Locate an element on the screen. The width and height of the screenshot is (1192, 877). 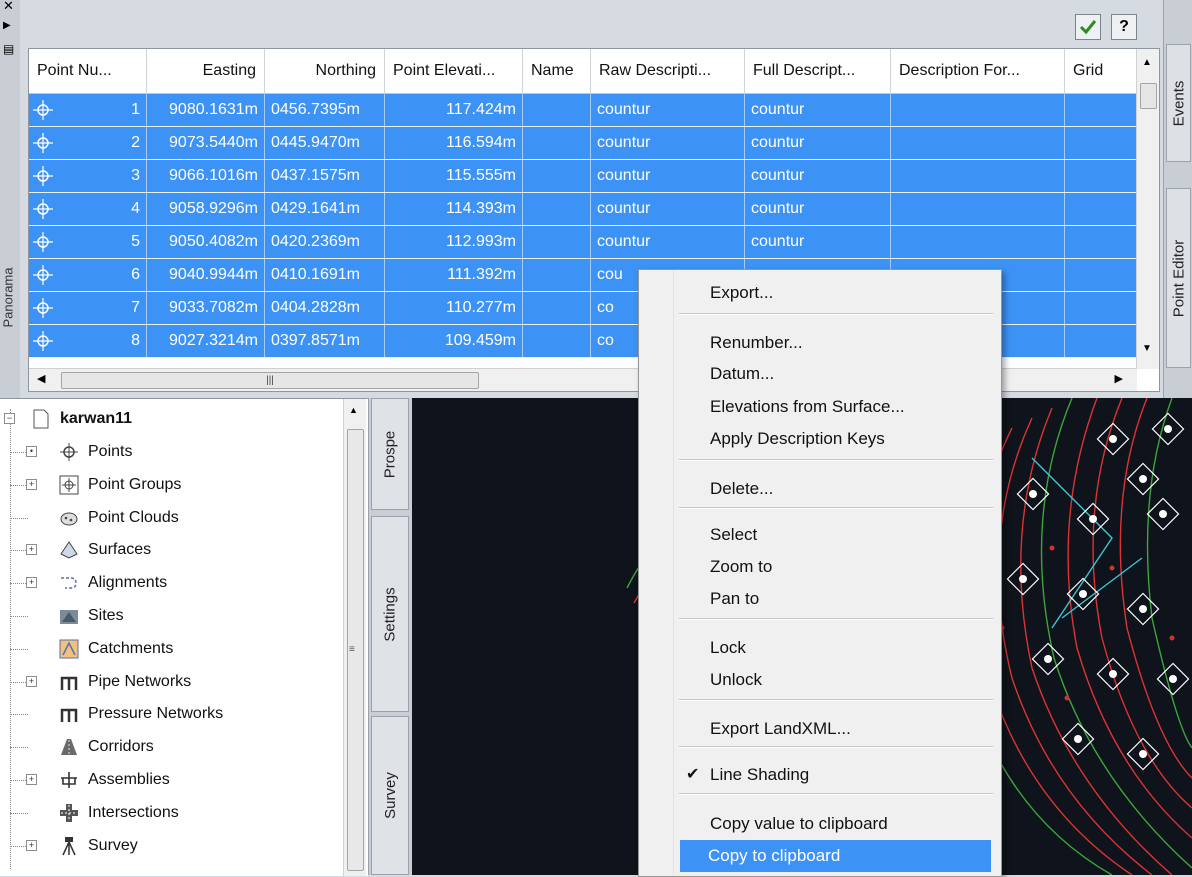
cell-point-number: 7 is located at coordinates (88, 308).